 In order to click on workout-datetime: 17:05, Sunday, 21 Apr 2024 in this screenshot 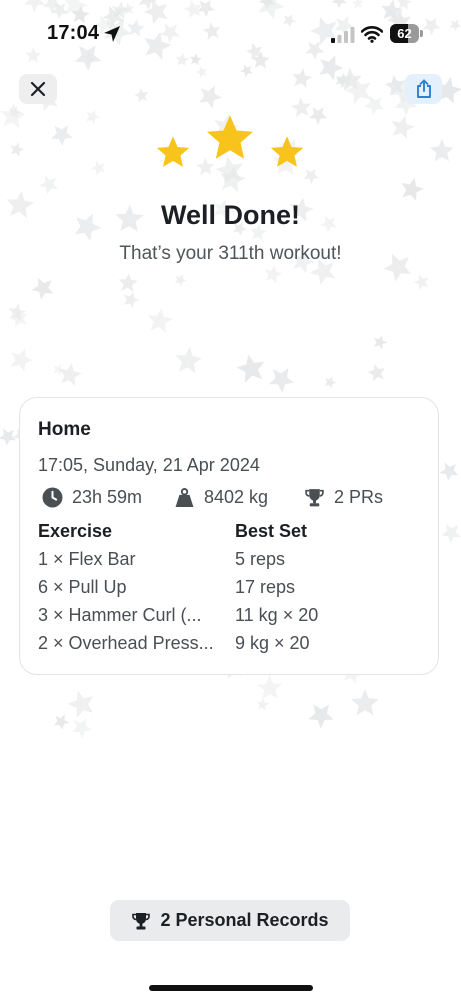, I will do `click(149, 465)`.